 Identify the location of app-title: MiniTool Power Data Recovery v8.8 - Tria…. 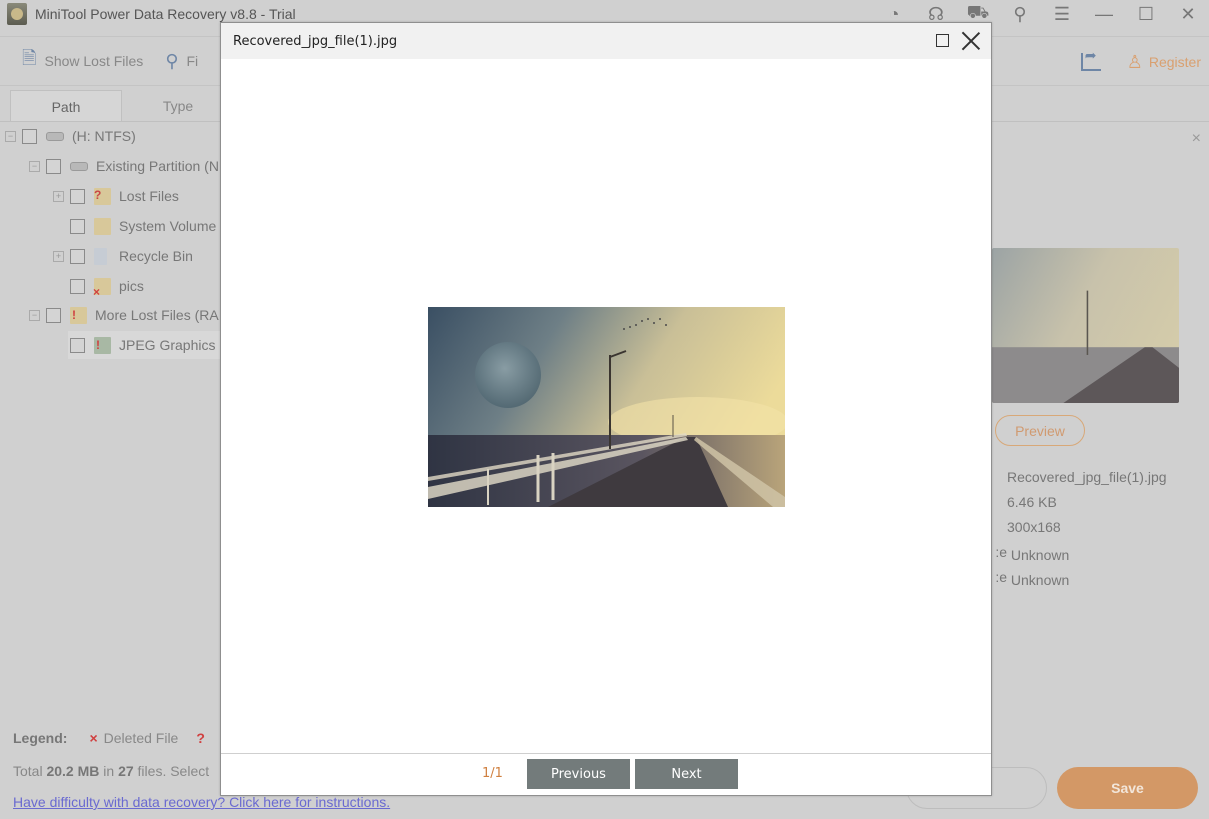
(165, 14).